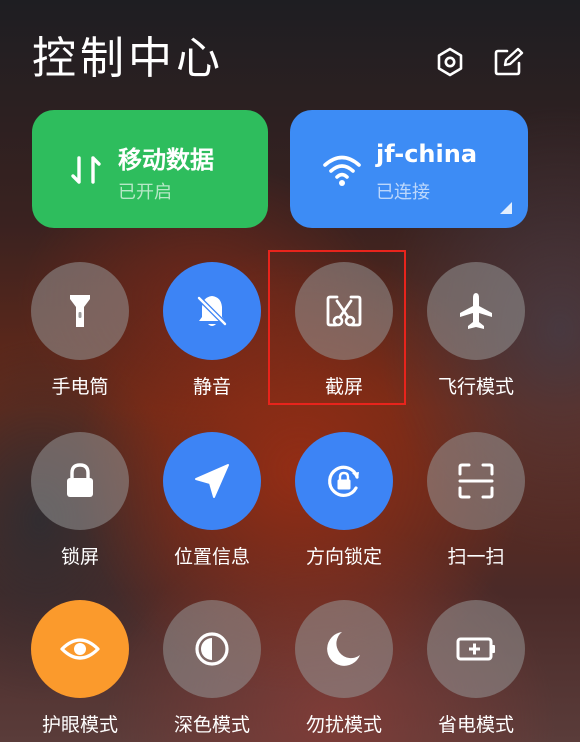  I want to click on data-arrows-icon, so click(86, 170).